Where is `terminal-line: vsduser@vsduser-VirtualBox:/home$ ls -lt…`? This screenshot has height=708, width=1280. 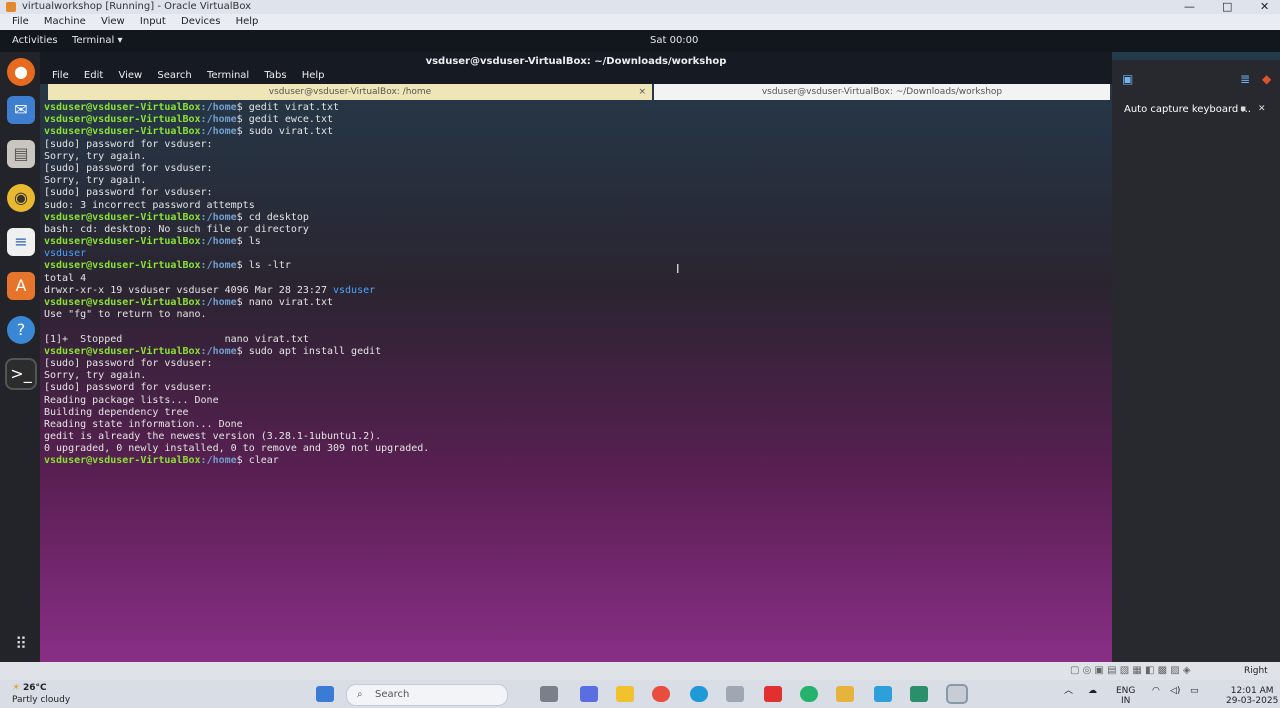
terminal-line: vsduser@vsduser-VirtualBox:/home$ ls -lt… is located at coordinates (578, 266).